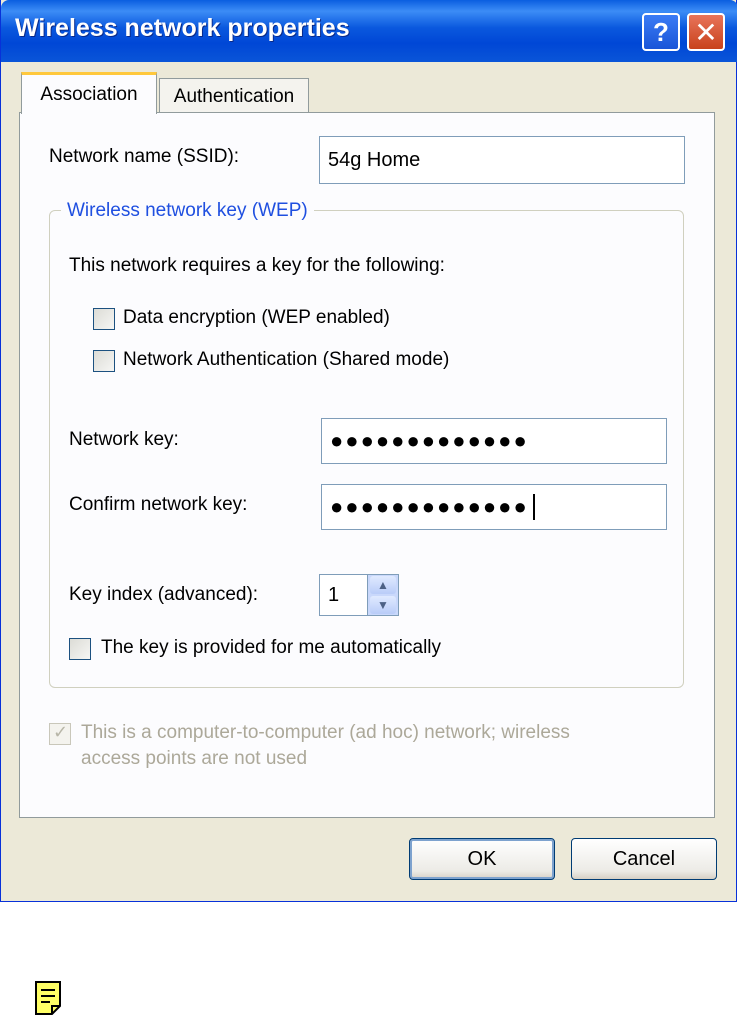 This screenshot has width=737, height=1017. What do you see at coordinates (89, 93) in the screenshot?
I see `tab-association: Association` at bounding box center [89, 93].